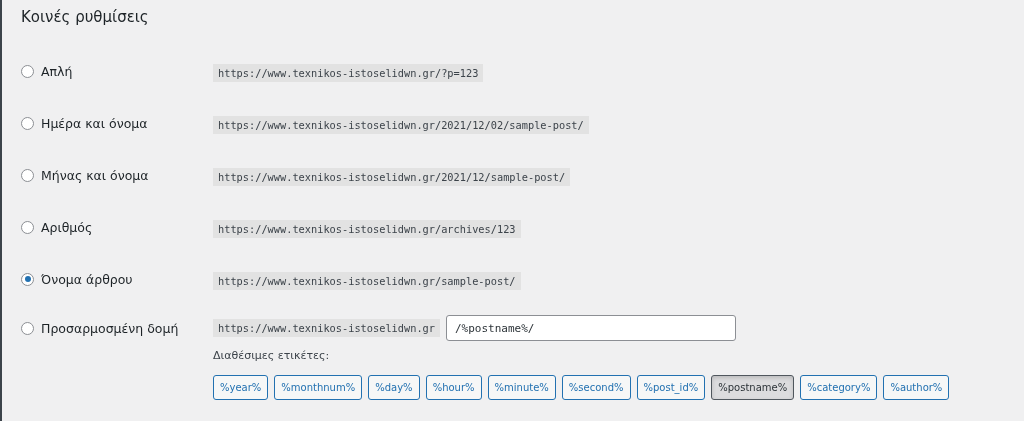 The height and width of the screenshot is (421, 1024). I want to click on tag-button: %year%, so click(241, 387).